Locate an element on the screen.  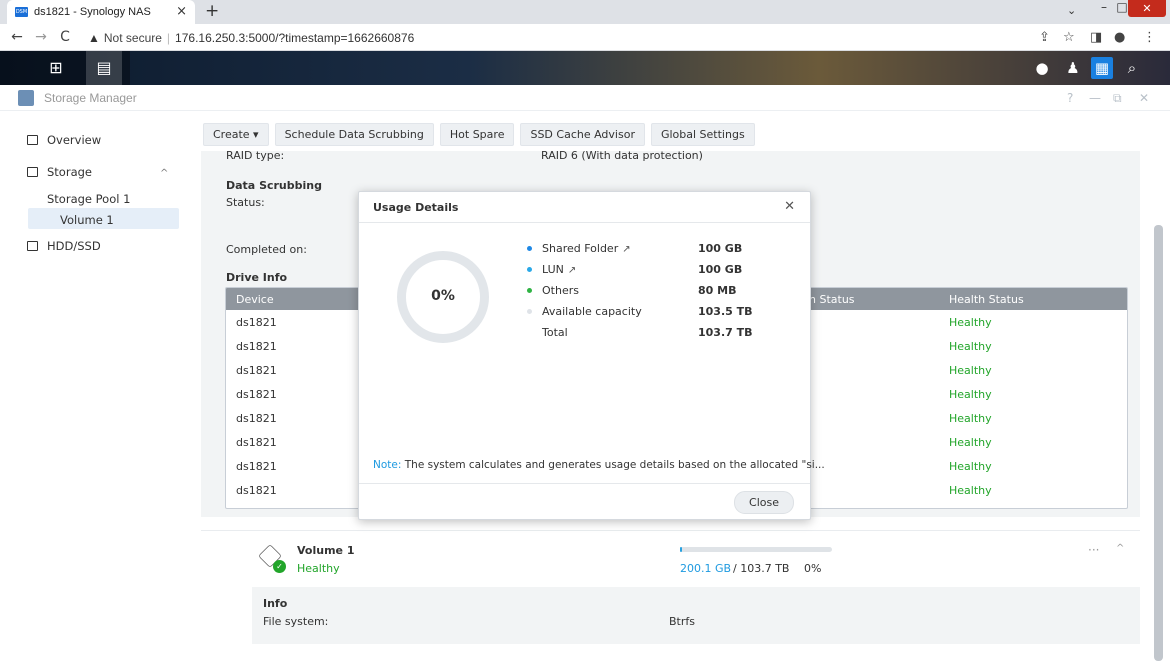
column-header-allocation-status: n Status is located at coordinates (832, 299).